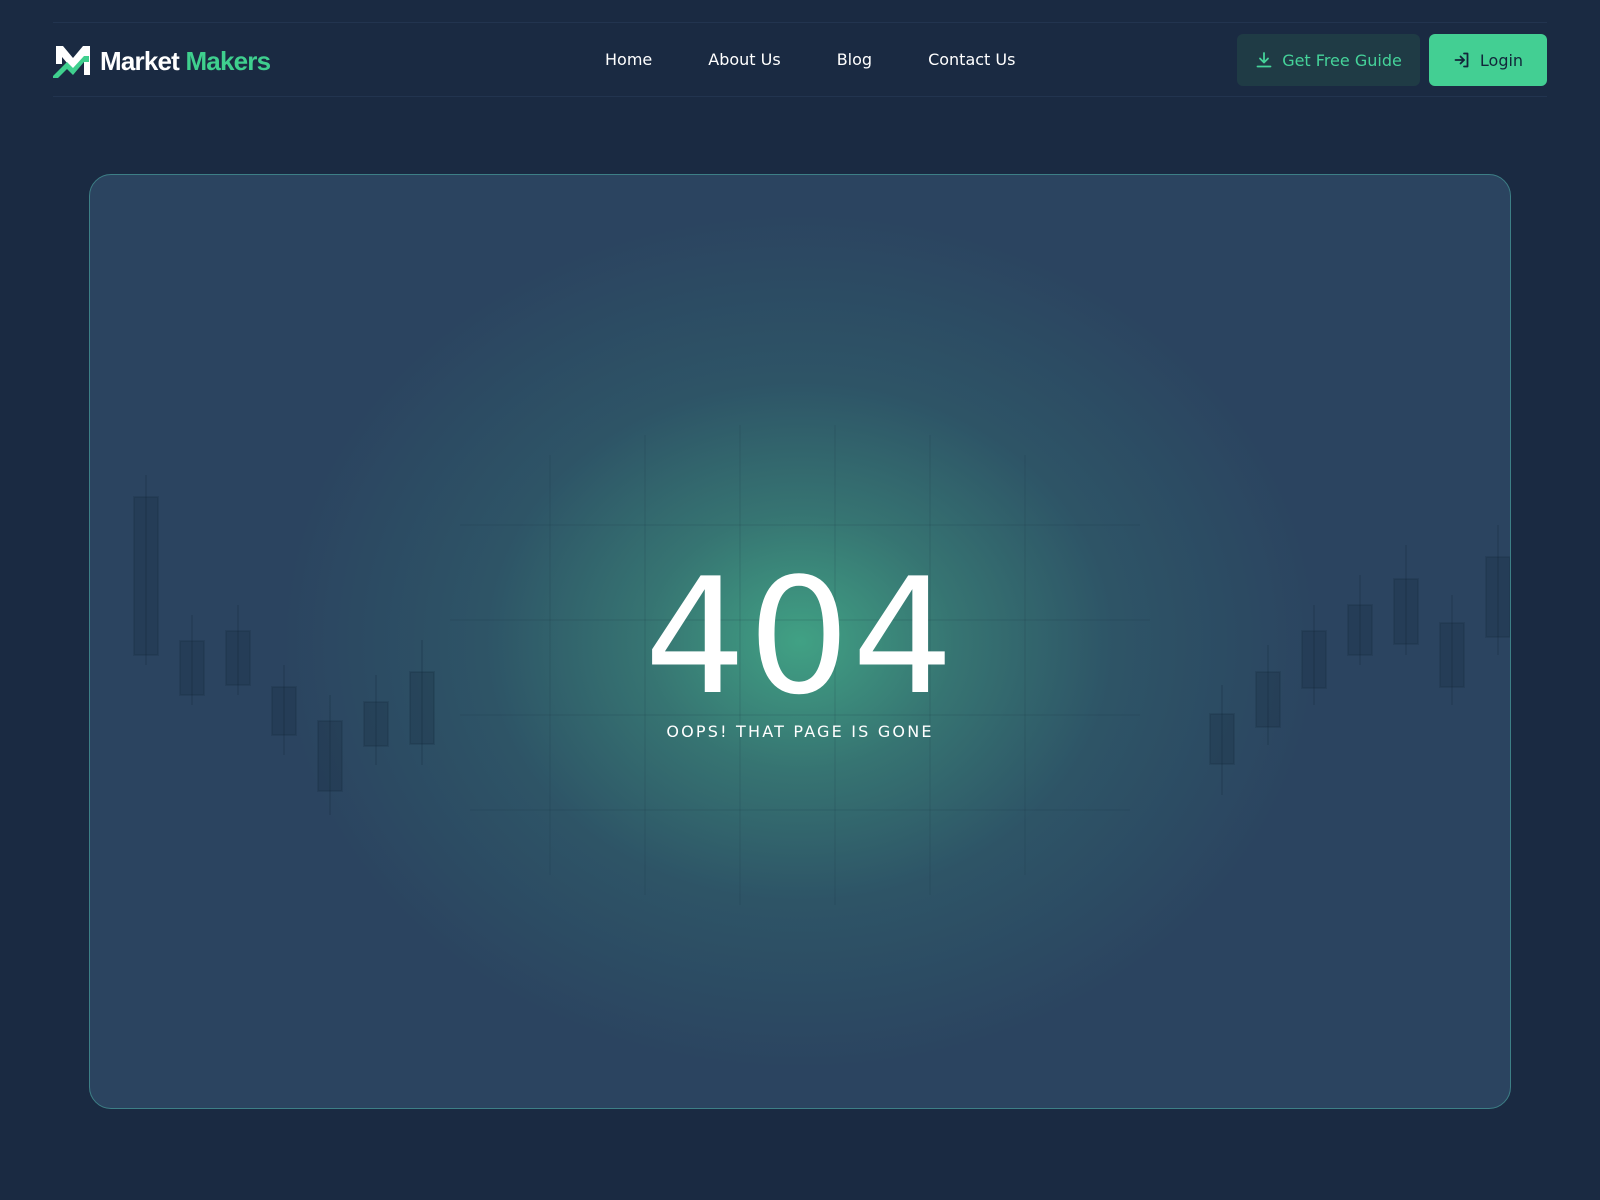 The width and height of the screenshot is (1600, 1200). I want to click on get-free-guide-label: Get Free Guide, so click(1342, 60).